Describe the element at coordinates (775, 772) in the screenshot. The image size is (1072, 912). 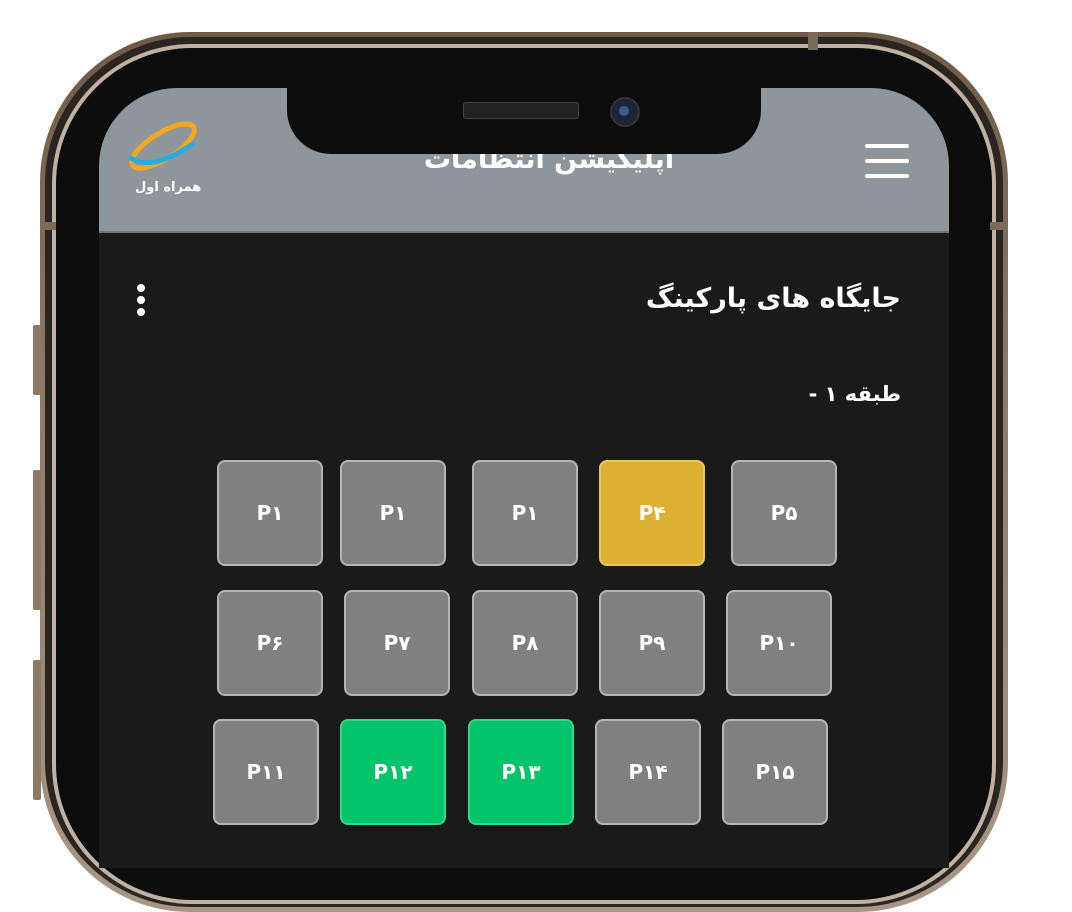
I see `parking-spot: P۱۵` at that location.